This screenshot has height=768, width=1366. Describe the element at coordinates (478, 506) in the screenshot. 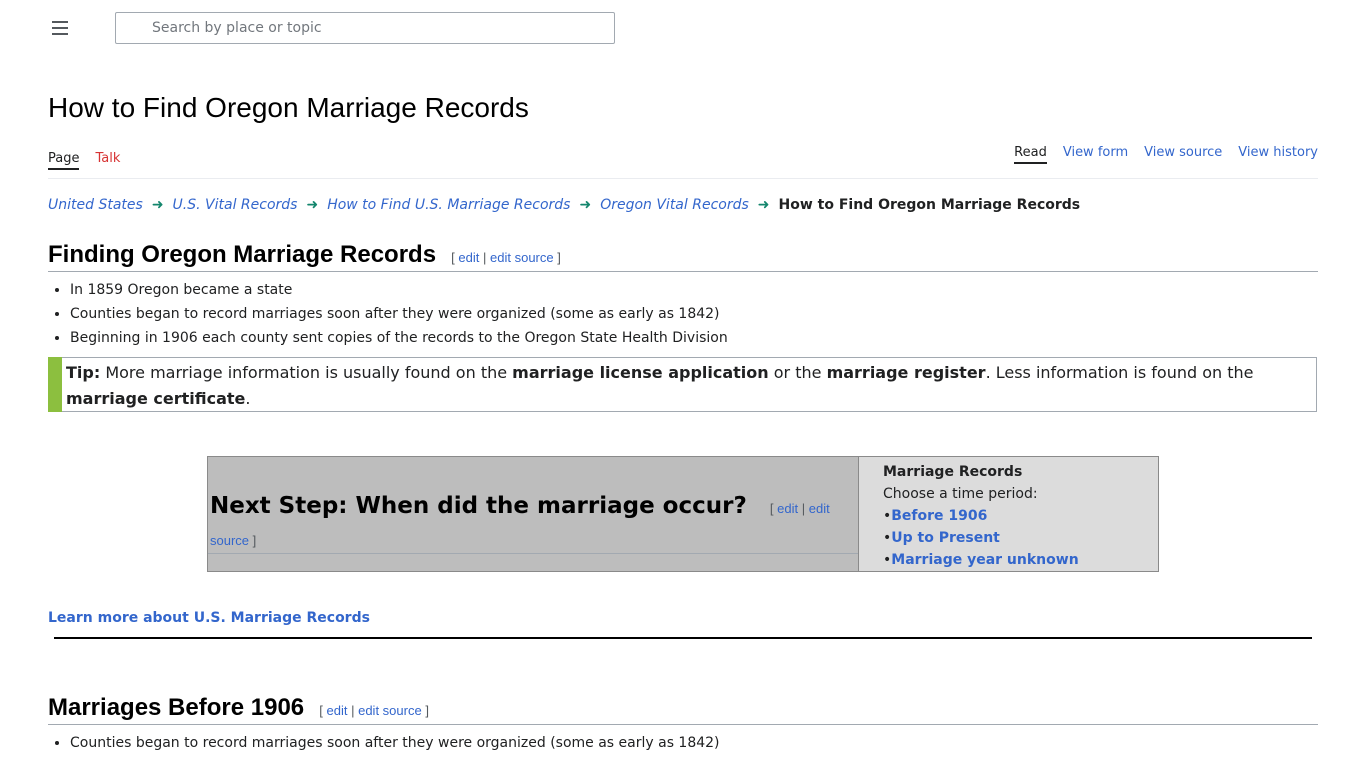

I see `next-step-title: Next Step: When did the marriage occur?` at that location.